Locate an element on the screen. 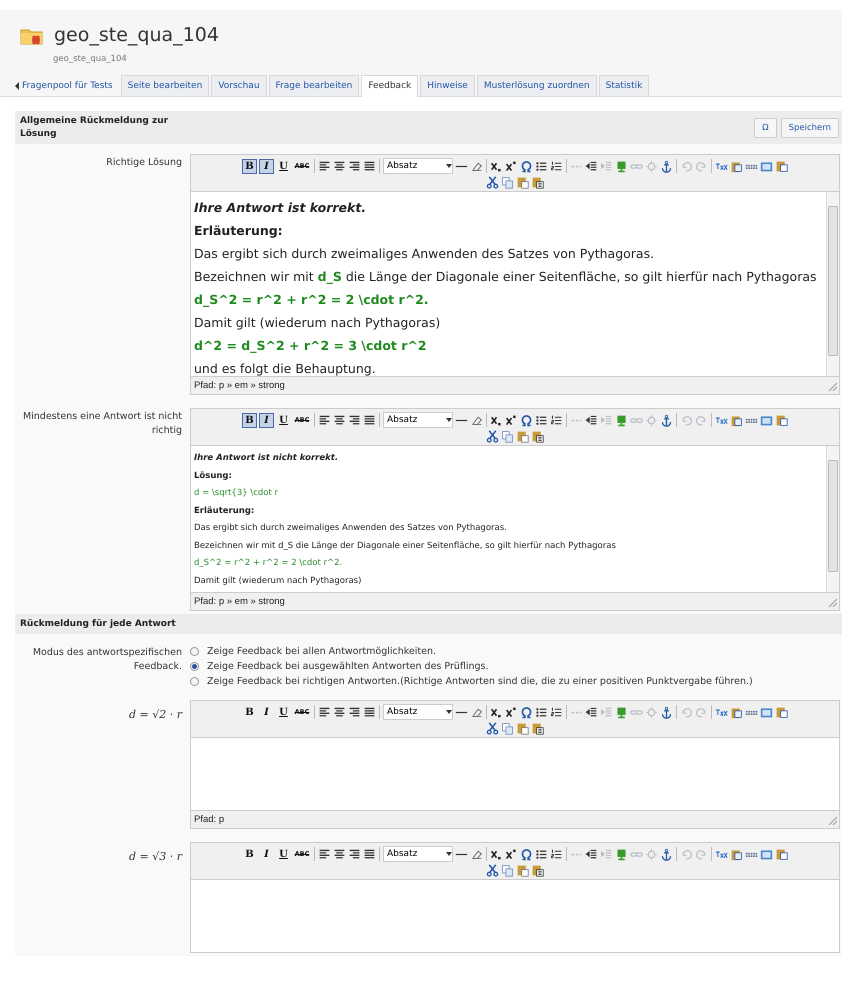 This screenshot has height=996, width=842. tab: Musterlösung zuordnen is located at coordinates (536, 85).